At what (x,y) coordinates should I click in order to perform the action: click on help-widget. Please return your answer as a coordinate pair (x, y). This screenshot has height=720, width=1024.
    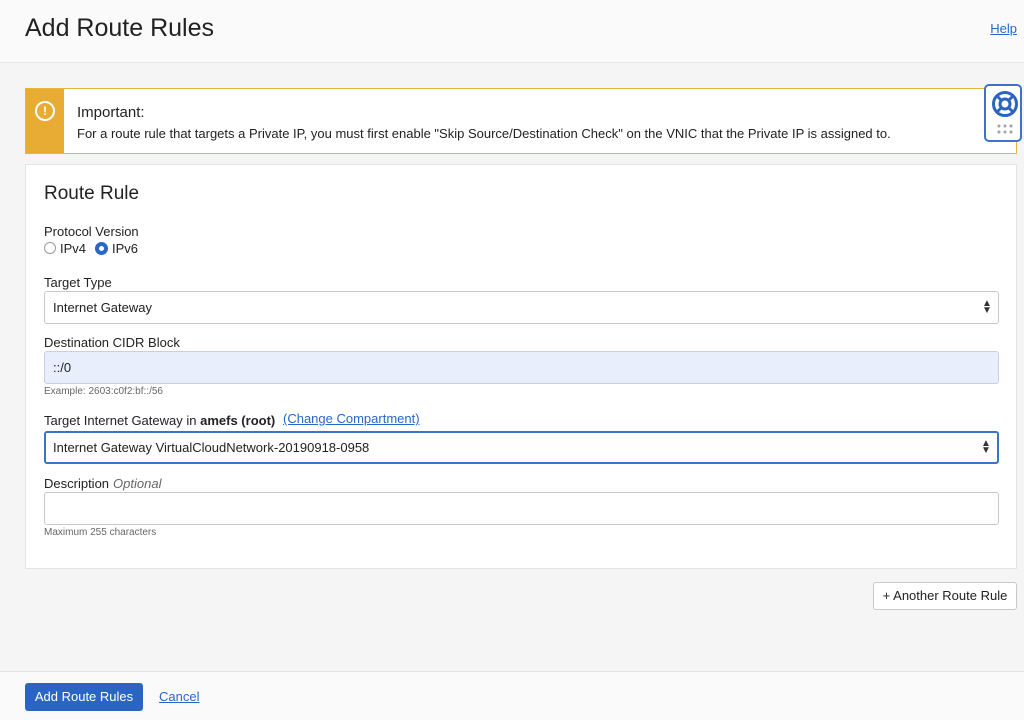
    Looking at the image, I should click on (1003, 113).